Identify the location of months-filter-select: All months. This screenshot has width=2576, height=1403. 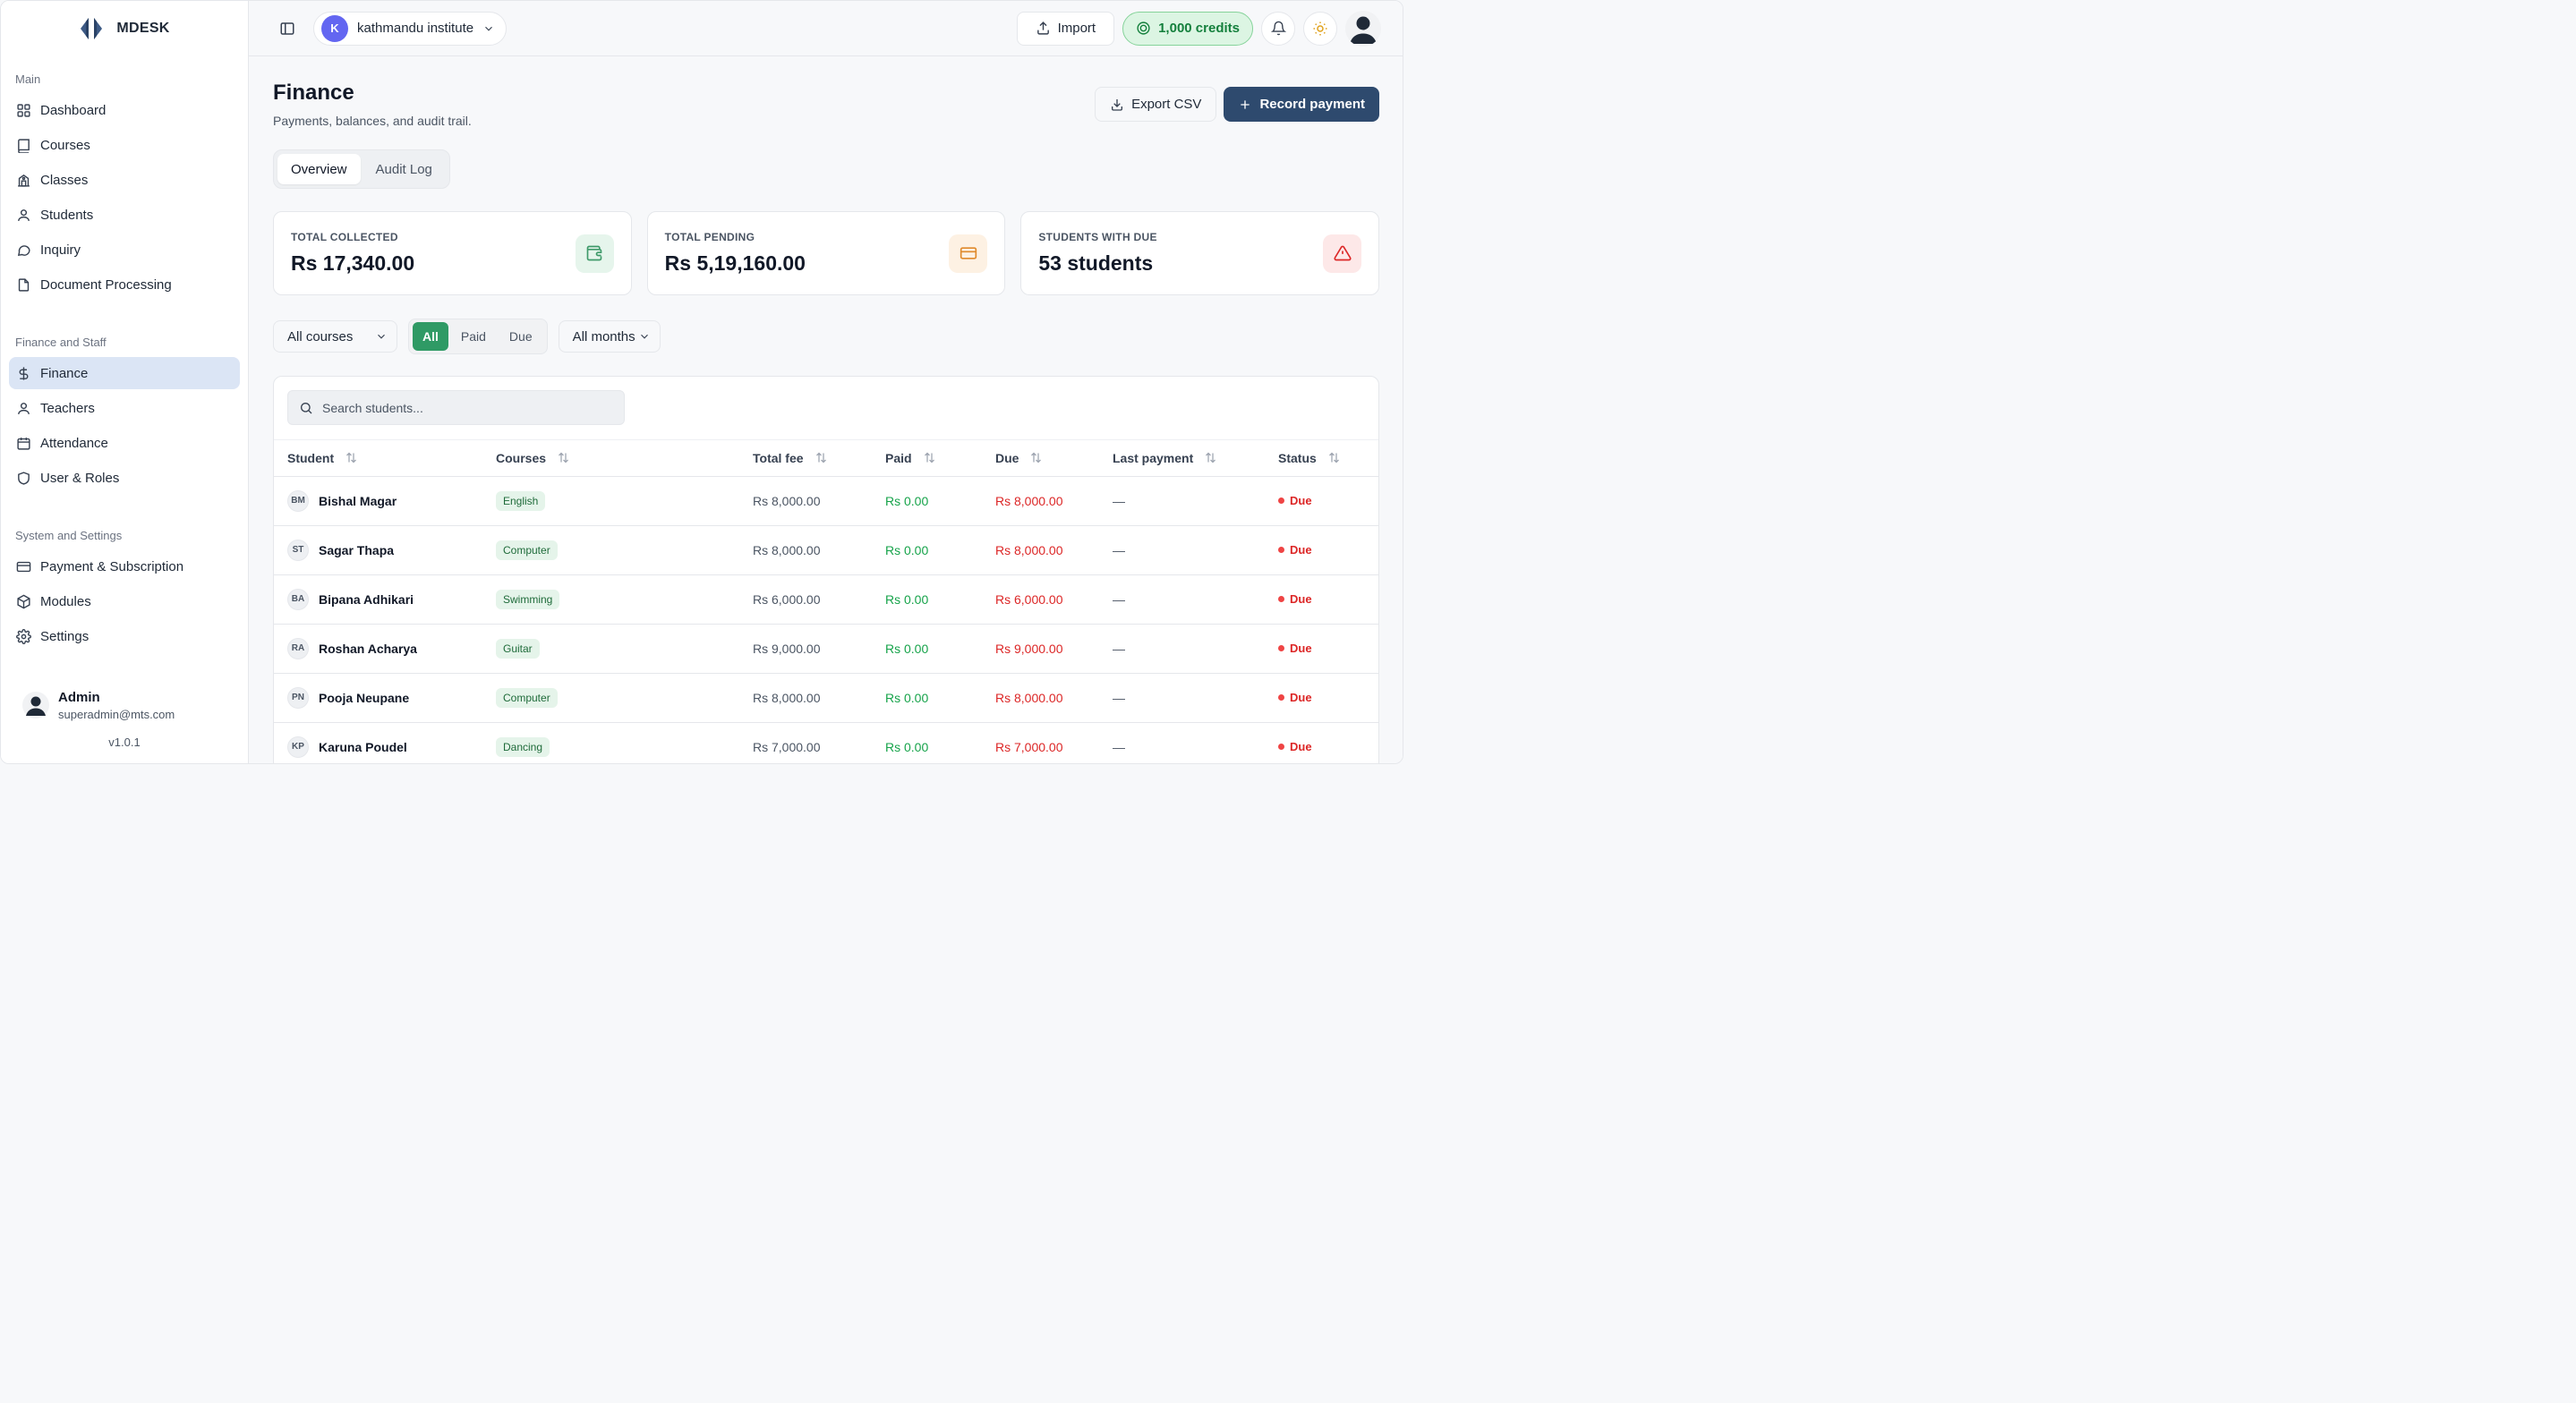
(609, 336).